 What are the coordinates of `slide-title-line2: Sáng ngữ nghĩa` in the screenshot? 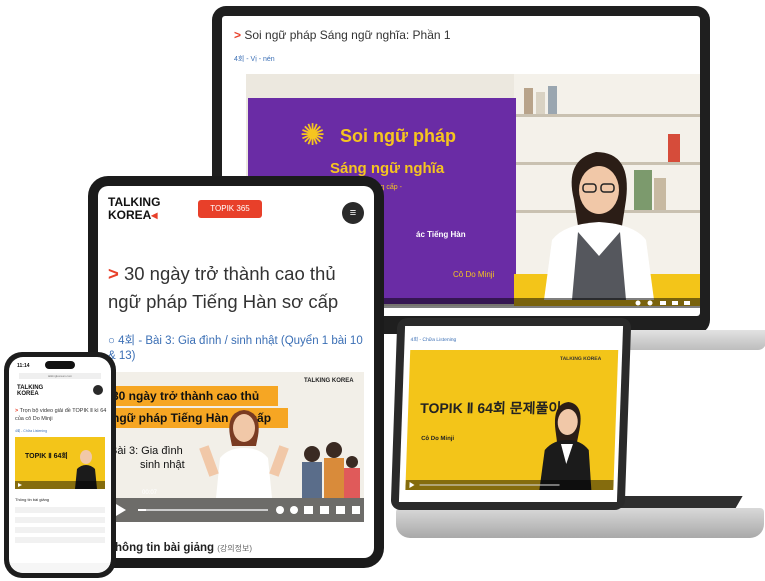 It's located at (387, 168).